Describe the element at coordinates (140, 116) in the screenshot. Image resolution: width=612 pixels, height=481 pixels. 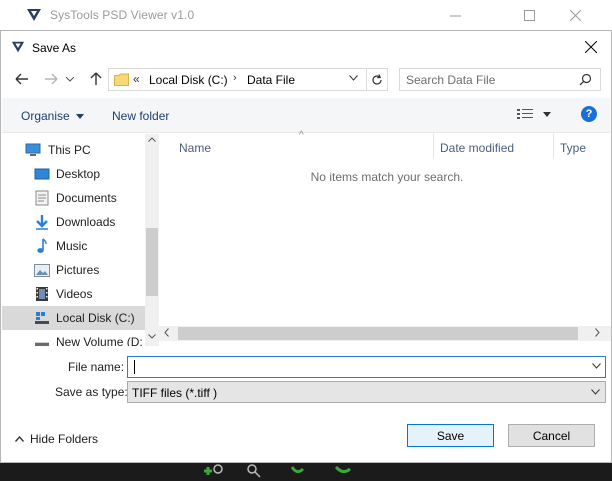
I see `new-folder-button: New folder` at that location.